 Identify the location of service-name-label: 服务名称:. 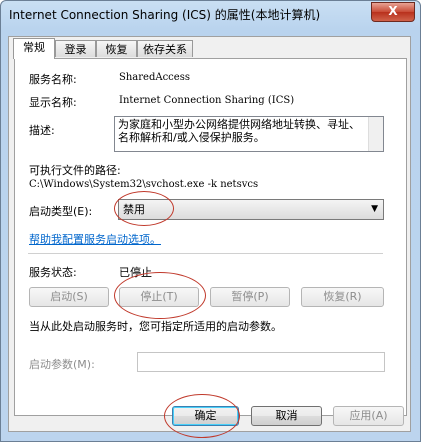
(53, 79).